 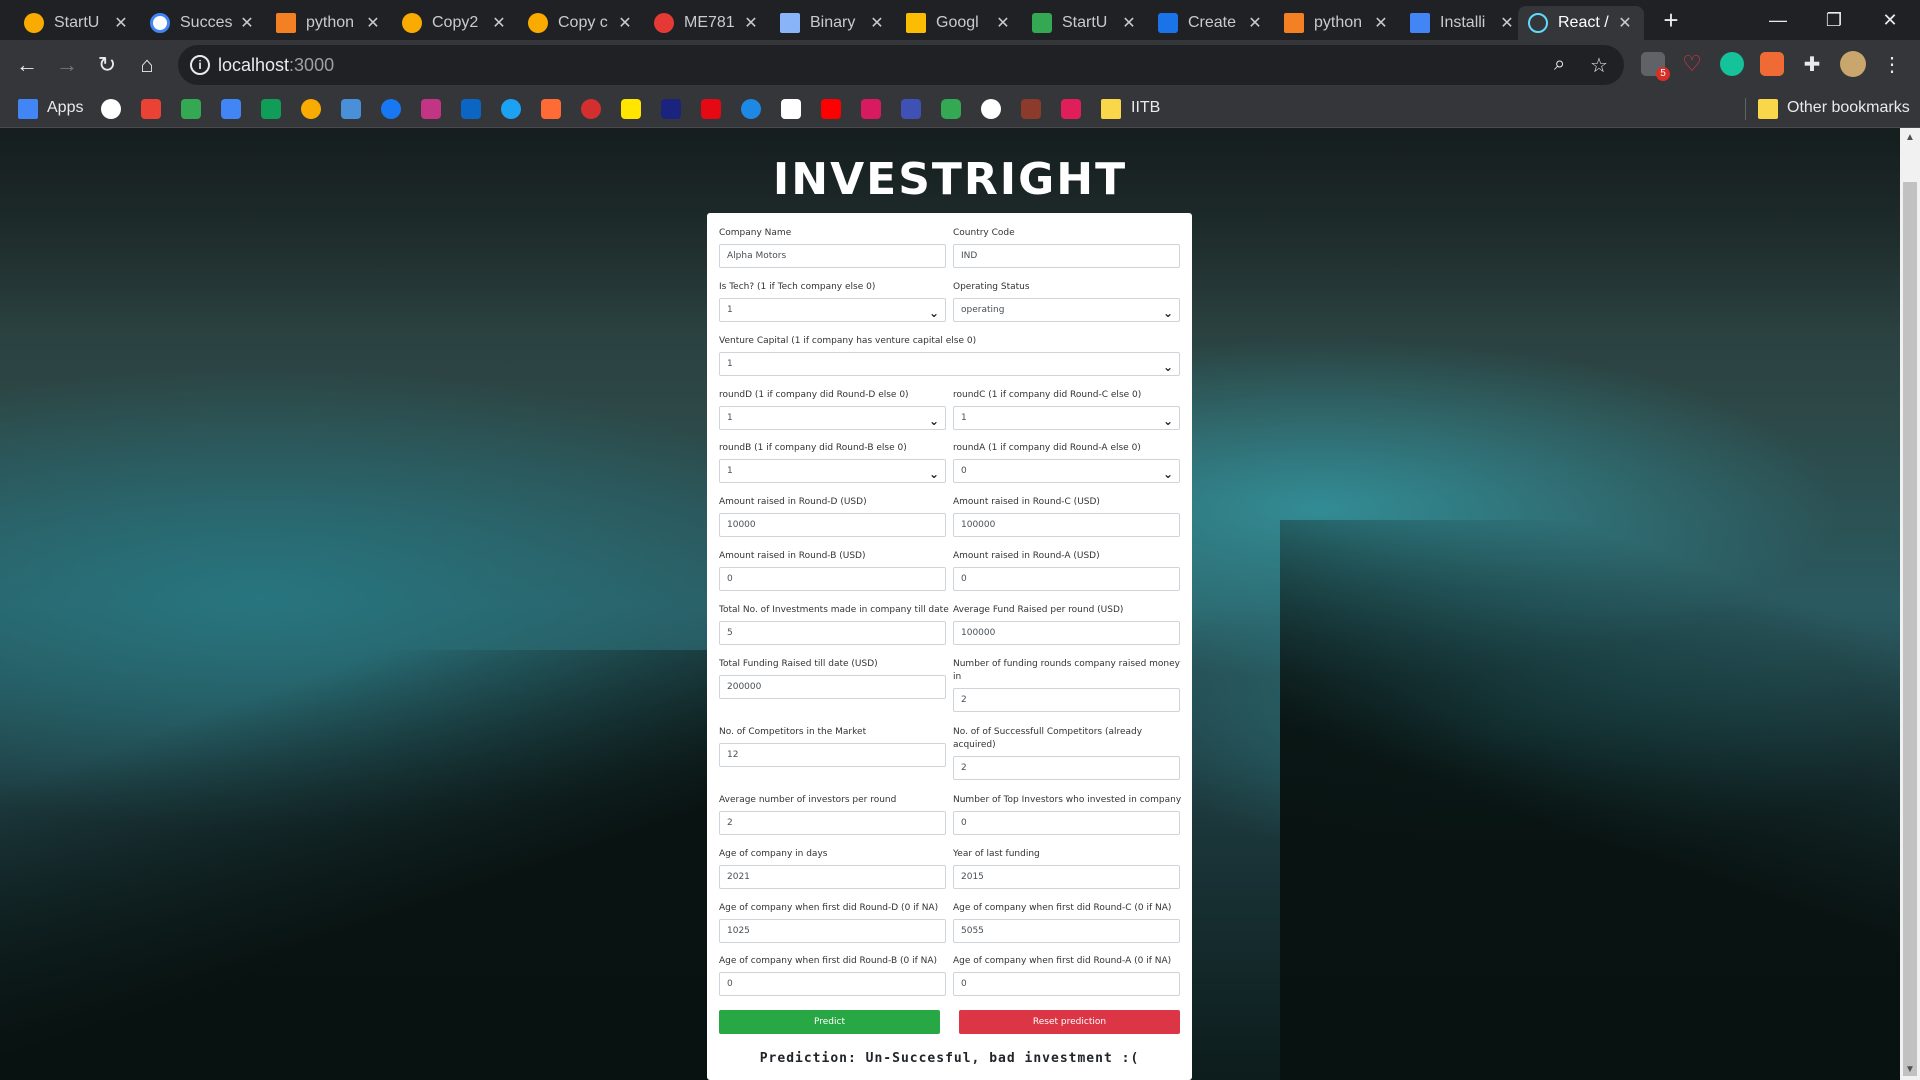 What do you see at coordinates (833, 23) in the screenshot?
I see `browser-tab: Binary ✕` at bounding box center [833, 23].